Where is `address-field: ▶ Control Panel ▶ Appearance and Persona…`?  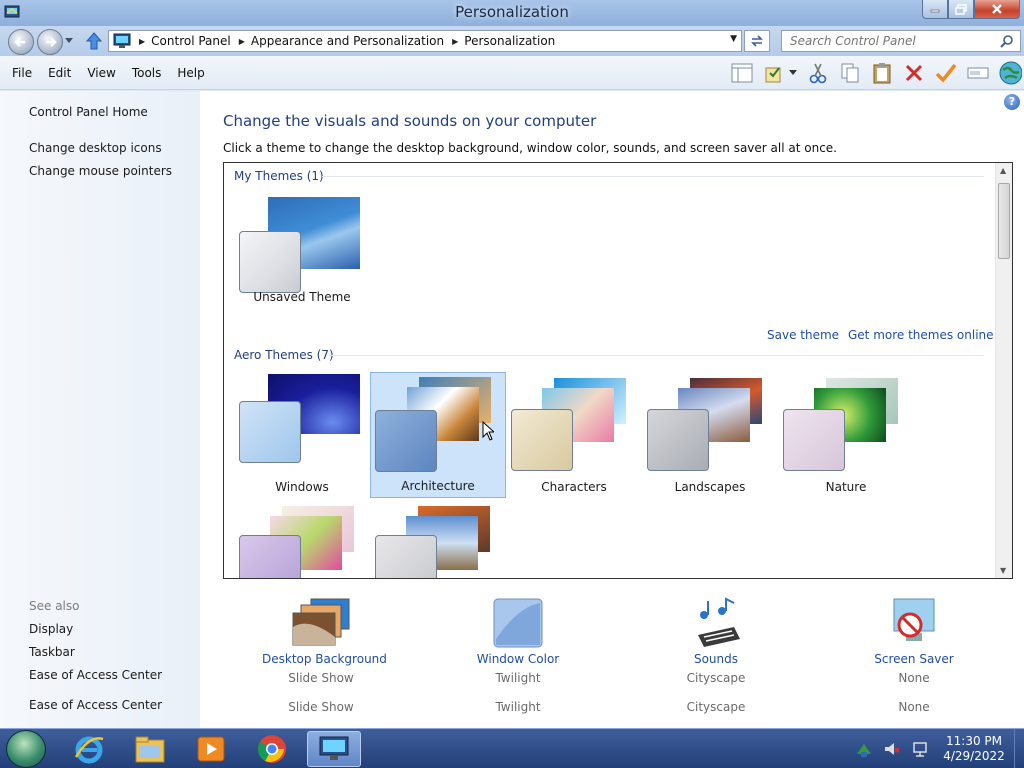 address-field: ▶ Control Panel ▶ Appearance and Persona… is located at coordinates (425, 41).